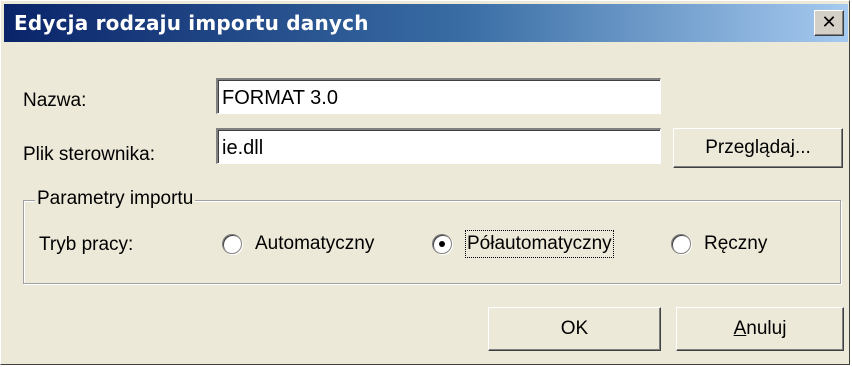 Image resolution: width=852 pixels, height=367 pixels. Describe the element at coordinates (760, 329) in the screenshot. I see `cancel-button: Anuluj` at that location.